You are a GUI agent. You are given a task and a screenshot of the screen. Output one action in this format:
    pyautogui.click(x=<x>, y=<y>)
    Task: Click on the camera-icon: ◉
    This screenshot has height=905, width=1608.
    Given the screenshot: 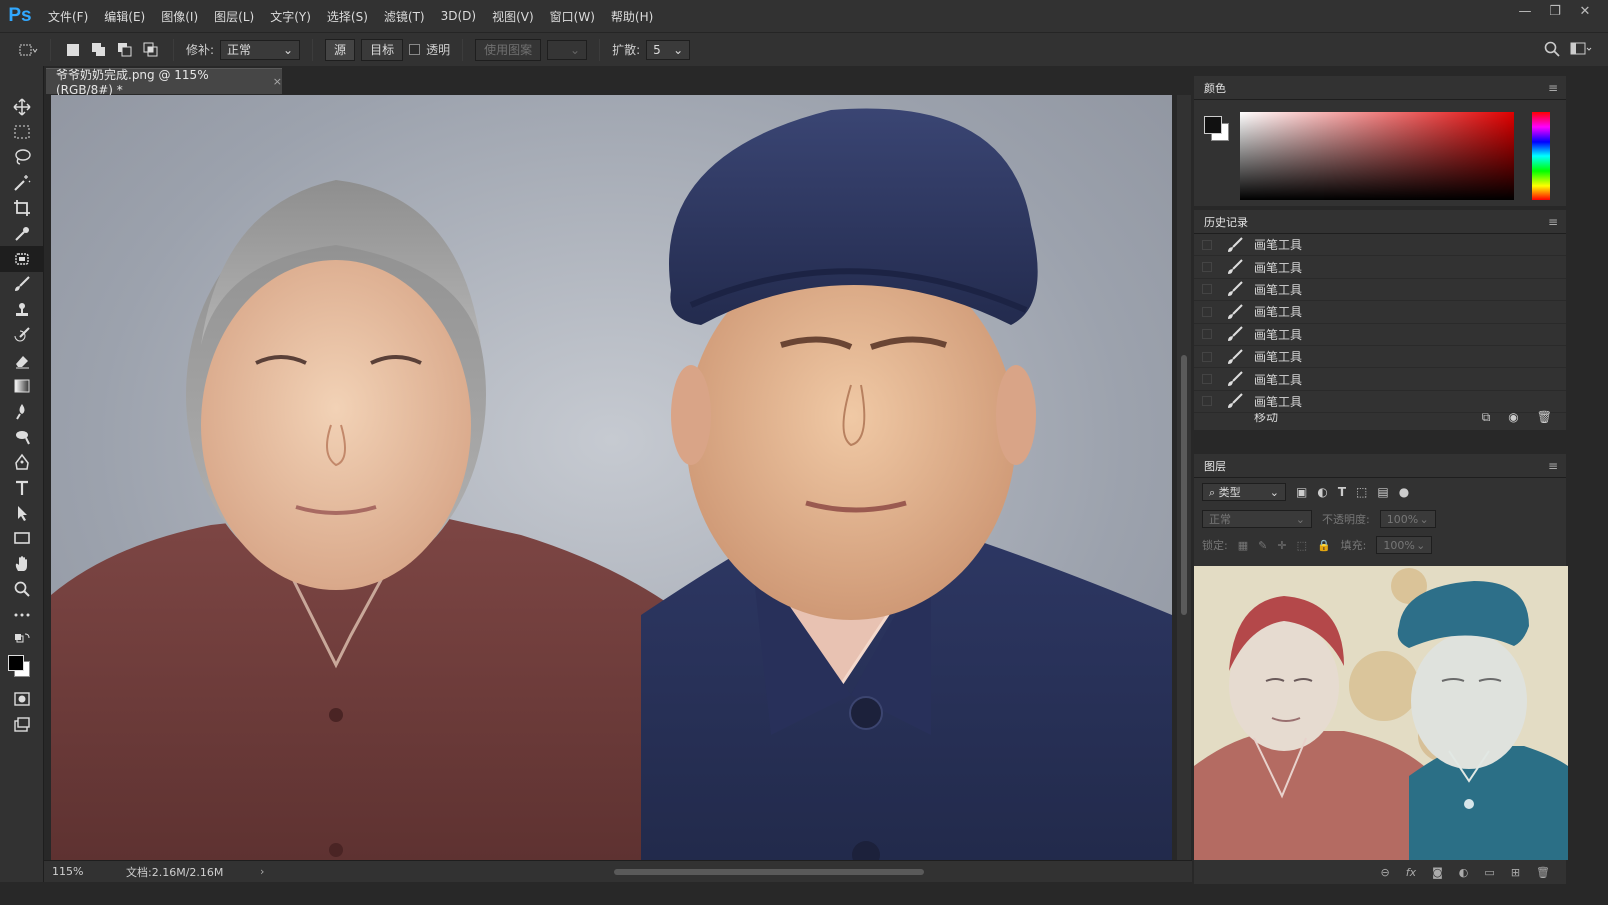 What is the action you would take?
    pyautogui.click(x=1513, y=417)
    